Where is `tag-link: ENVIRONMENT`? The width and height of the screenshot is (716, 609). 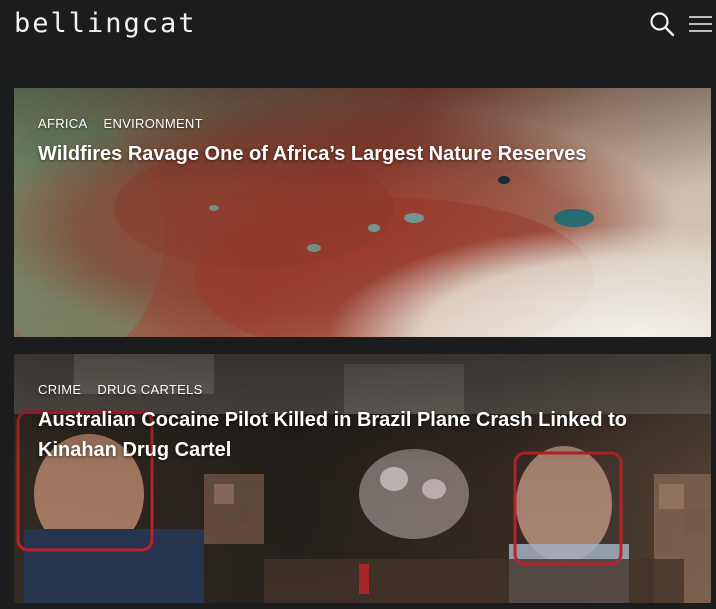
tag-link: ENVIRONMENT is located at coordinates (152, 123).